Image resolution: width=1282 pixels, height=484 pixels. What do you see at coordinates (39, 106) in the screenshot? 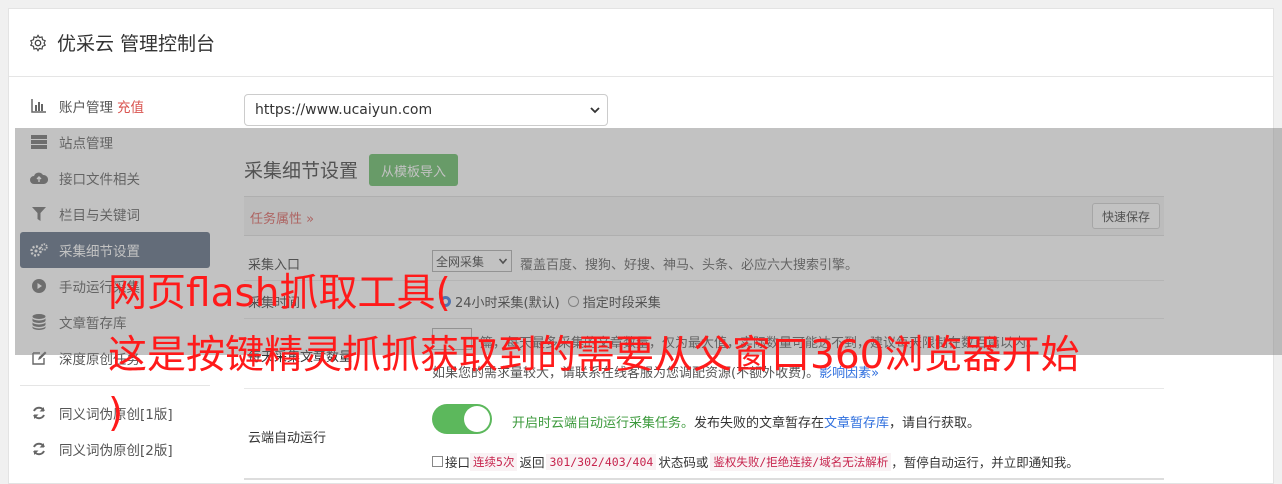
I see `bar-chart-icon` at bounding box center [39, 106].